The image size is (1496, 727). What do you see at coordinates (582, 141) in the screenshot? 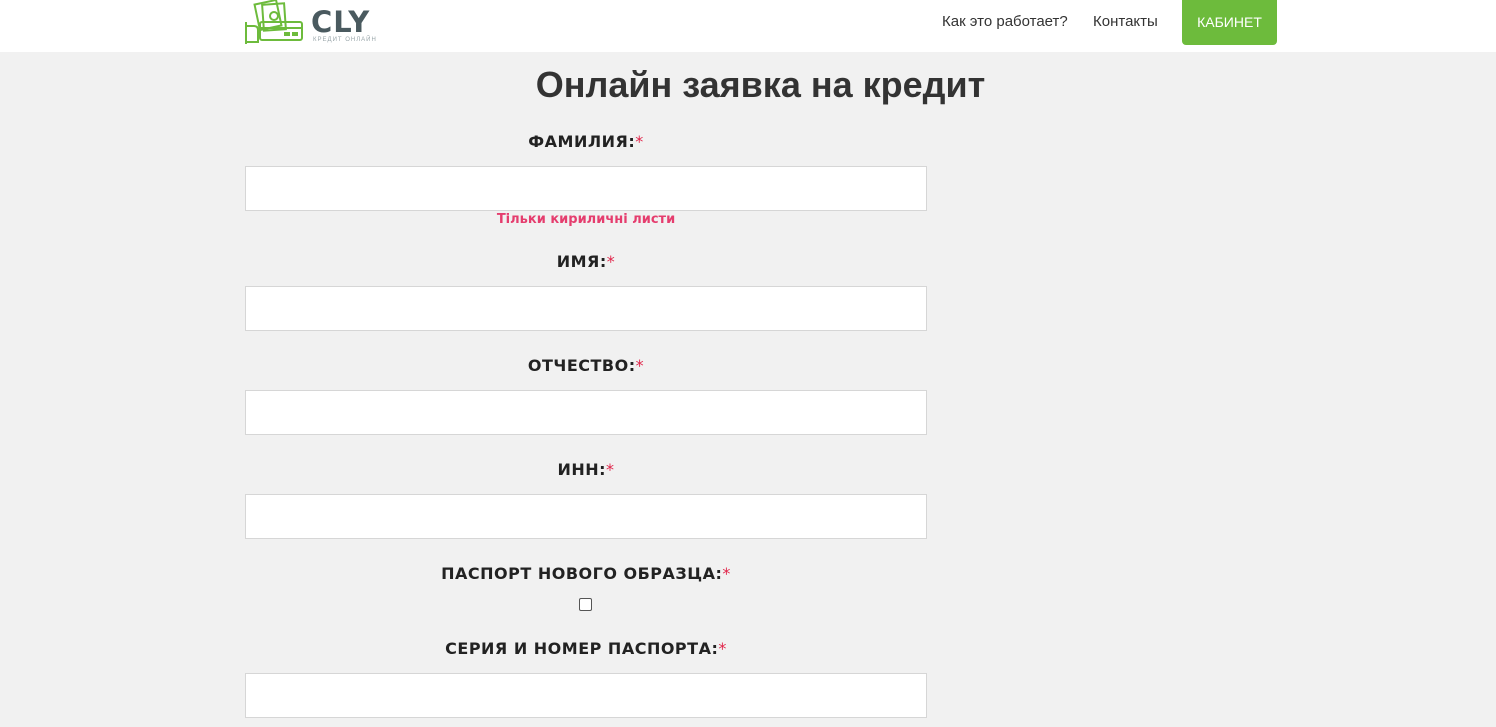
I see `surname-label-text: ФАМИЛИЯ:` at bounding box center [582, 141].